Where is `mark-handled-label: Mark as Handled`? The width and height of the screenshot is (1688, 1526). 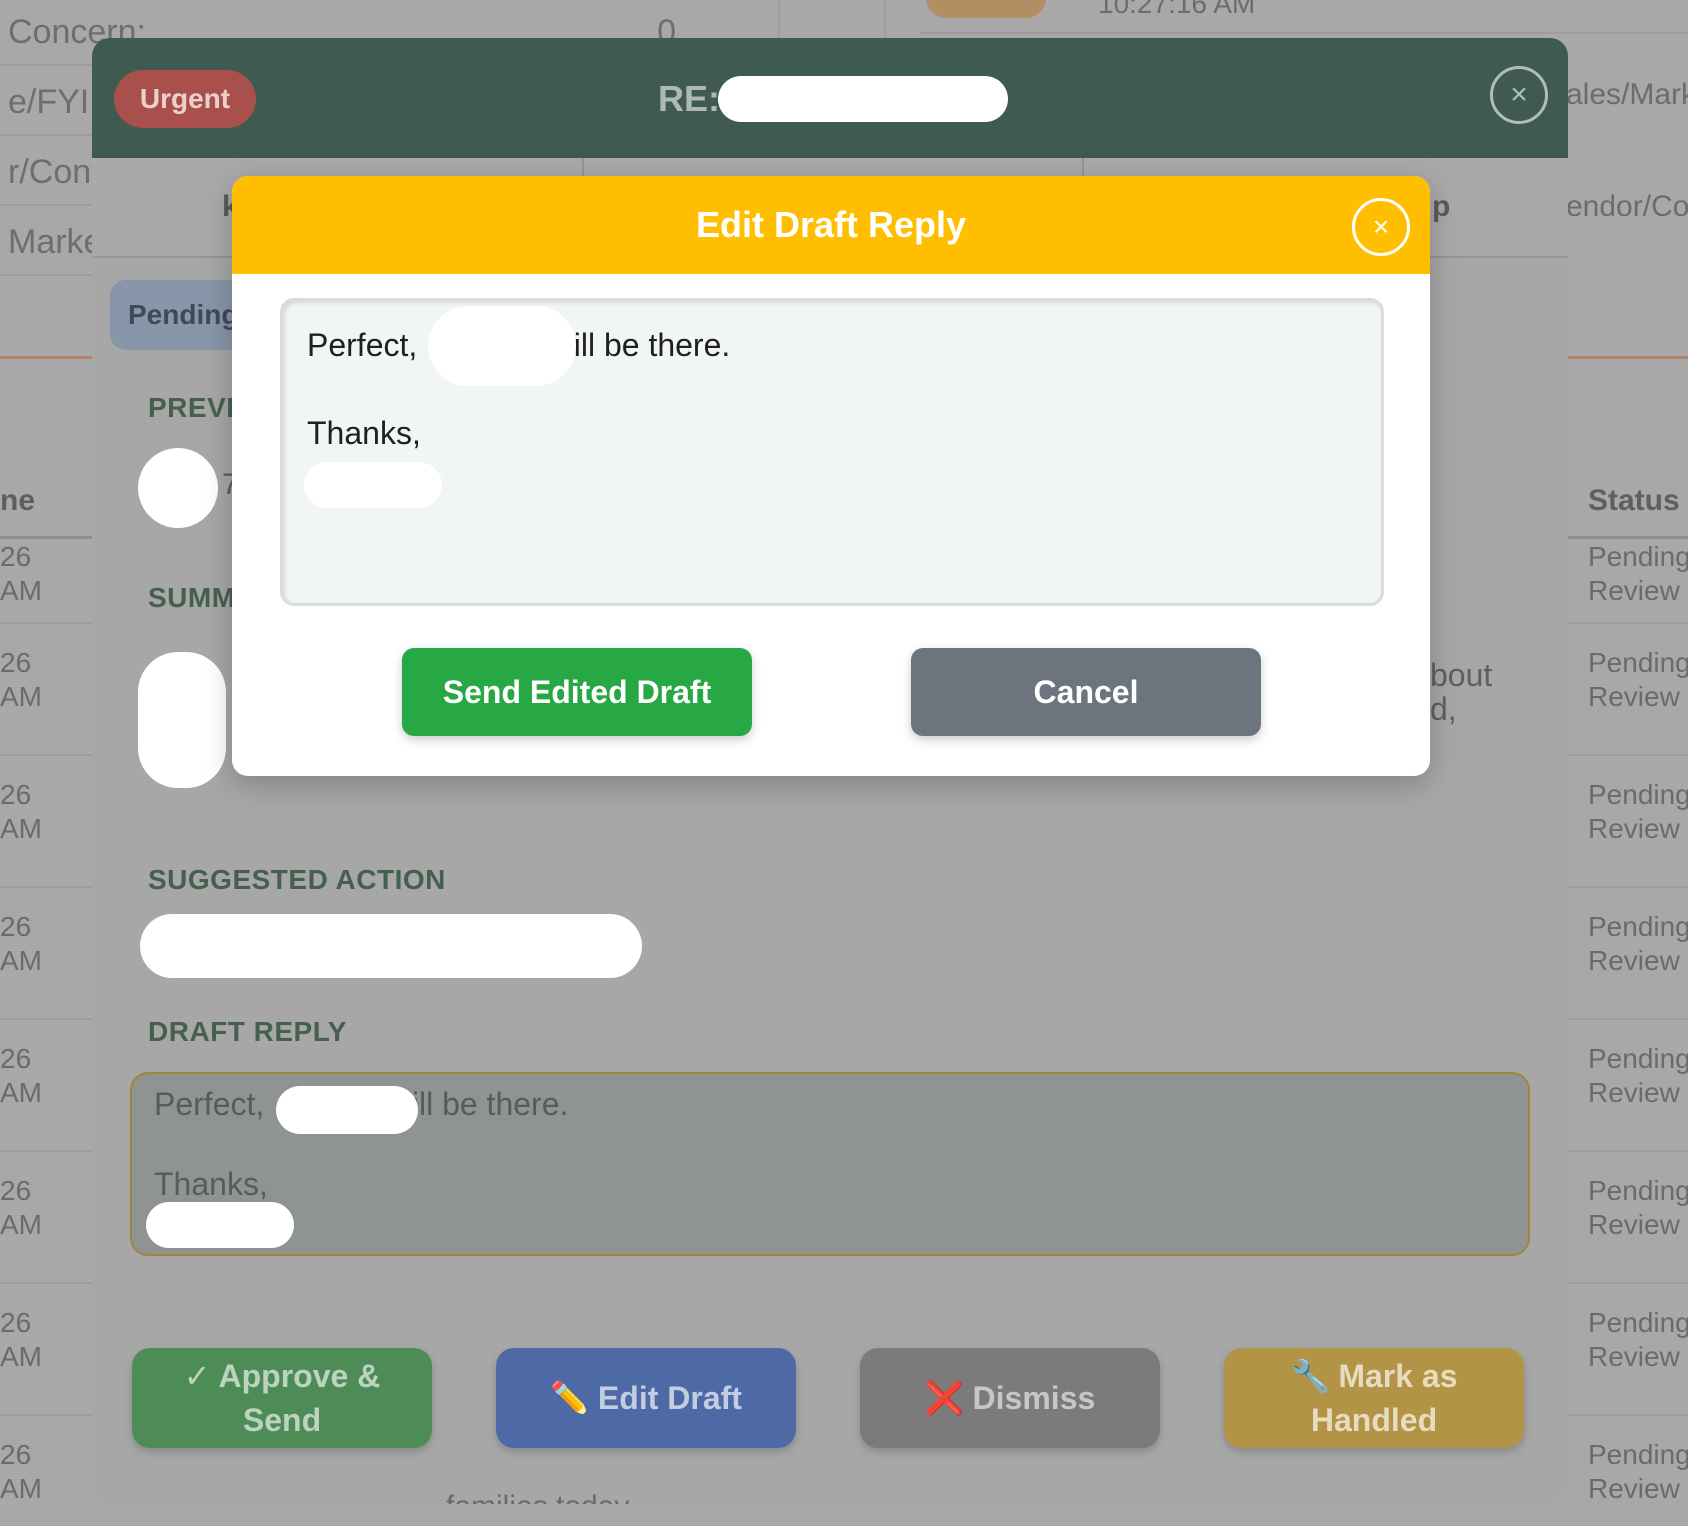 mark-handled-label: Mark as Handled is located at coordinates (1384, 1398).